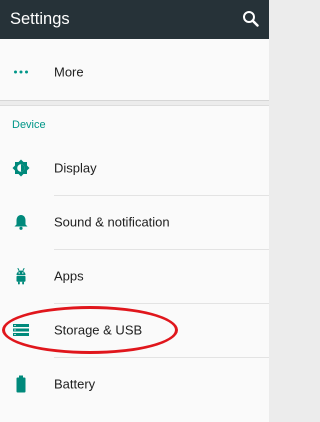 The width and height of the screenshot is (320, 422). I want to click on section-header-device: Device, so click(29, 125).